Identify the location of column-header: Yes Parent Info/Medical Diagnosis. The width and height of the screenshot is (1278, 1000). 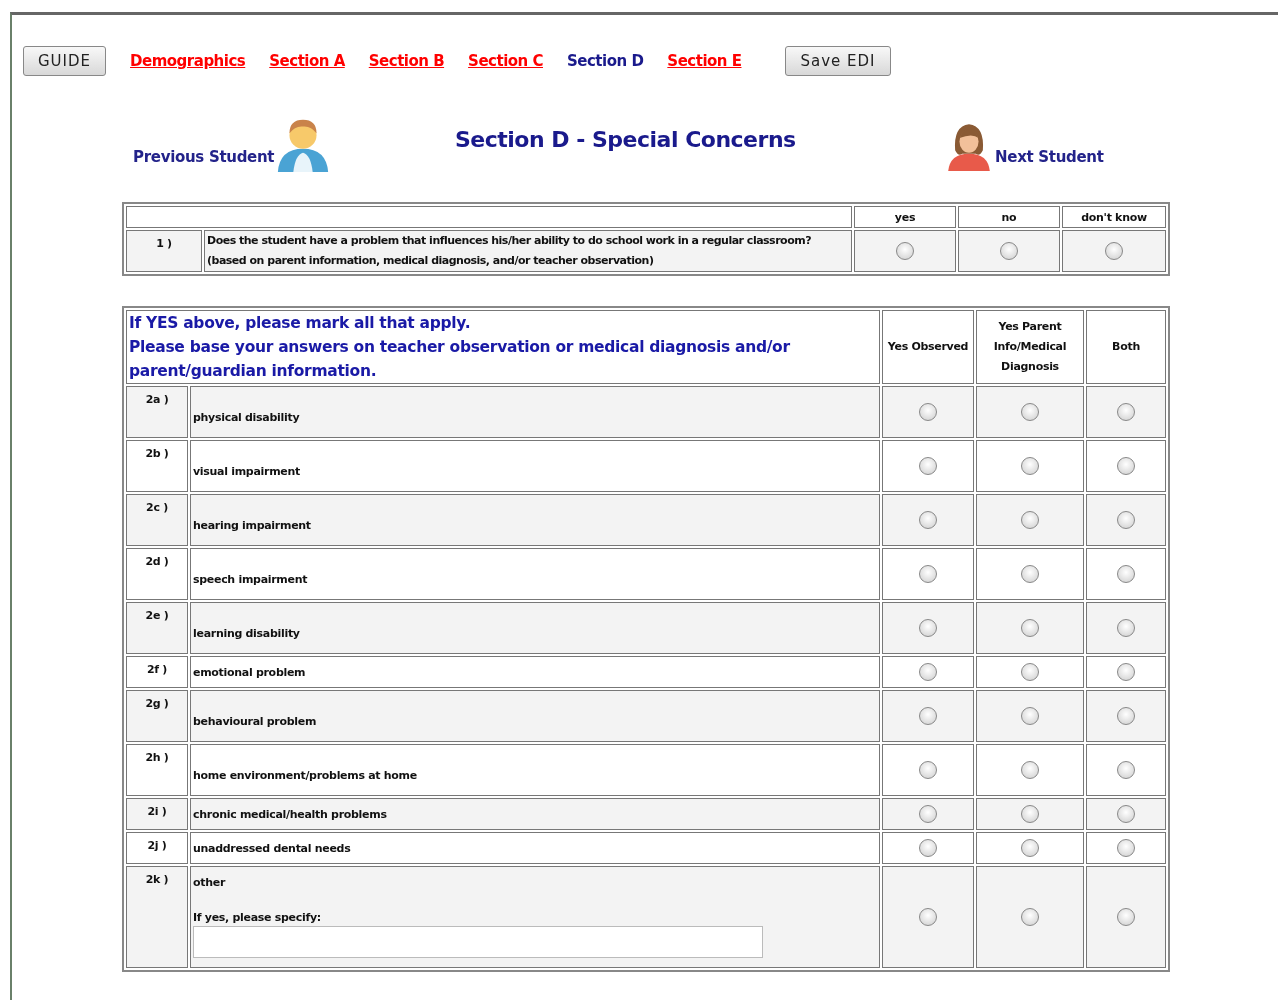
(1030, 347).